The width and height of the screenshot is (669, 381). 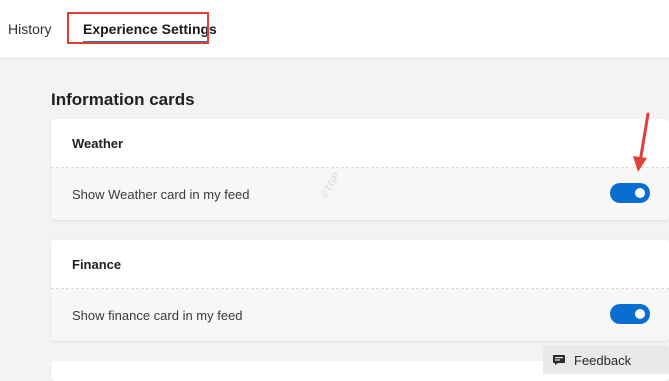 I want to click on annotation-highlight-box, so click(x=138, y=28).